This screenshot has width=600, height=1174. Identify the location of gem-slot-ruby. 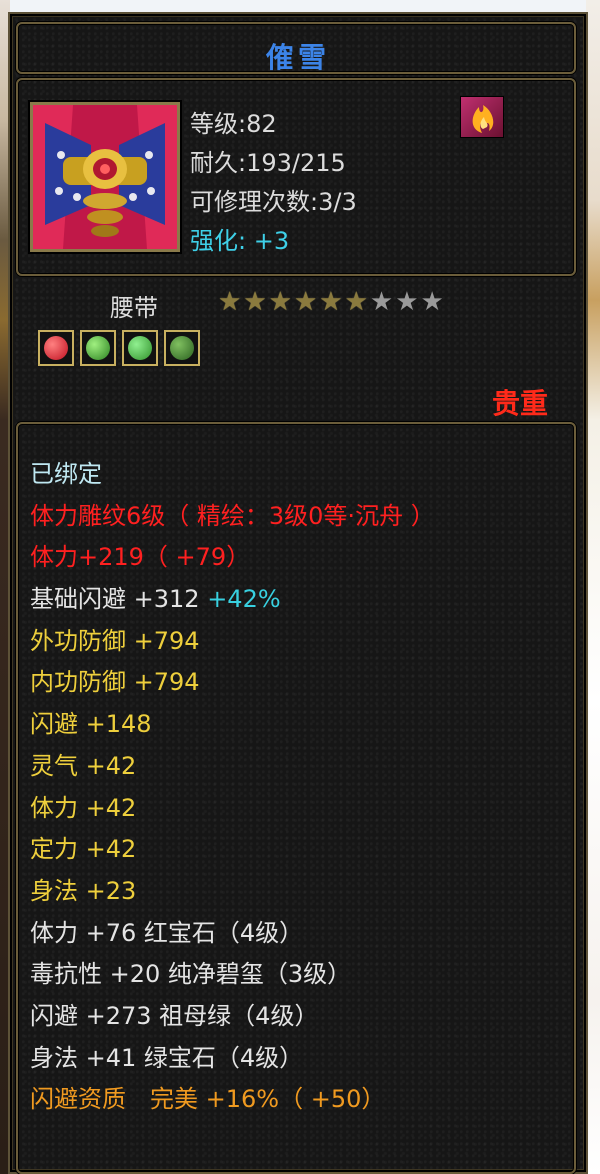
(56, 348).